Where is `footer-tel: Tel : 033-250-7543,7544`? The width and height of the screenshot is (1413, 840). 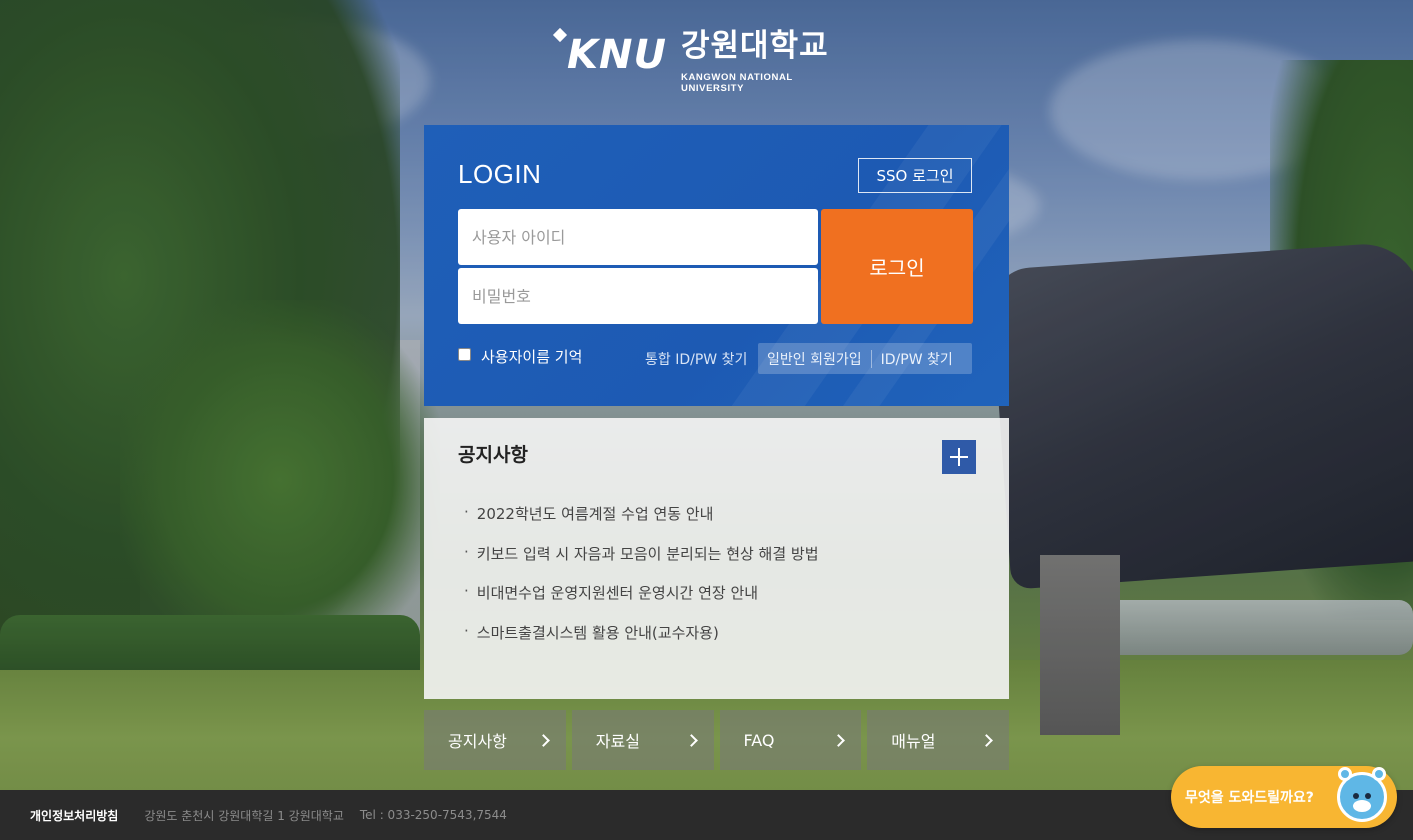 footer-tel: Tel : 033-250-7543,7544 is located at coordinates (433, 815).